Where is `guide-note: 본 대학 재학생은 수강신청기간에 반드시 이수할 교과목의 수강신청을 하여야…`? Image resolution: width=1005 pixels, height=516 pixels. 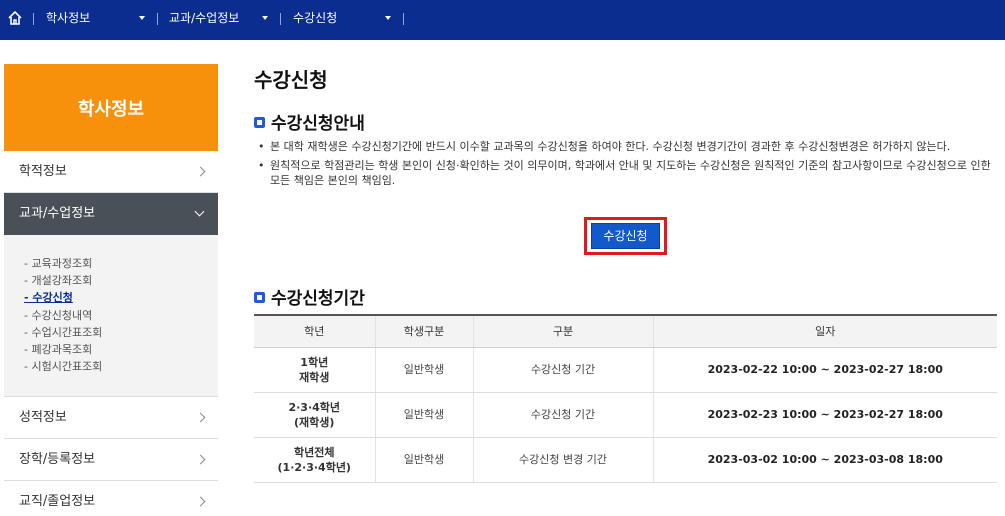 guide-note: 본 대학 재학생은 수강신청기간에 반드시 이수할 교과목의 수강신청을 하여야… is located at coordinates (628, 146).